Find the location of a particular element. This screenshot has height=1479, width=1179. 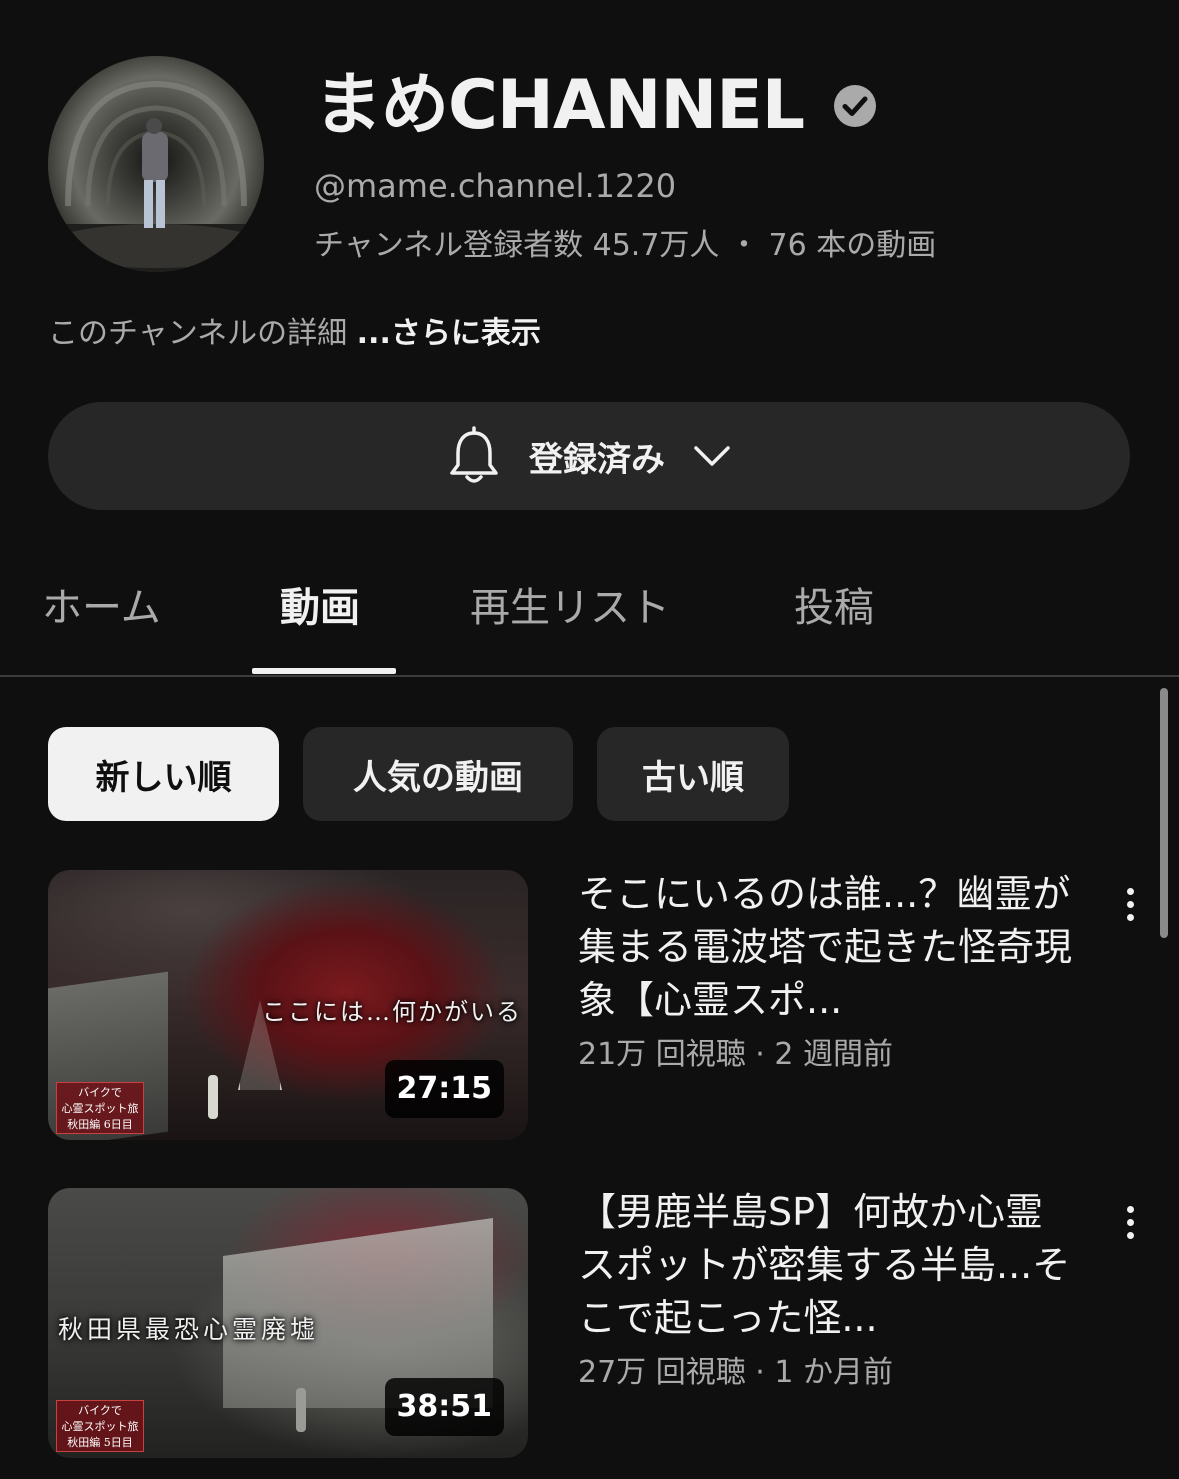

show-more-link: ...さらに表示 is located at coordinates (449, 333).